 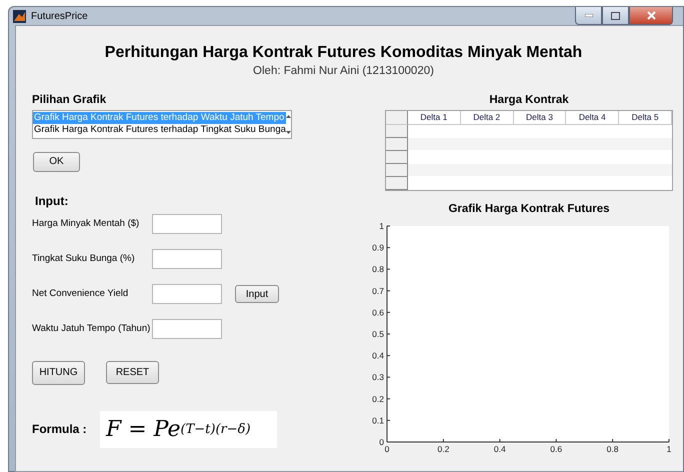 I want to click on x-tick-label: 0, so click(x=387, y=449).